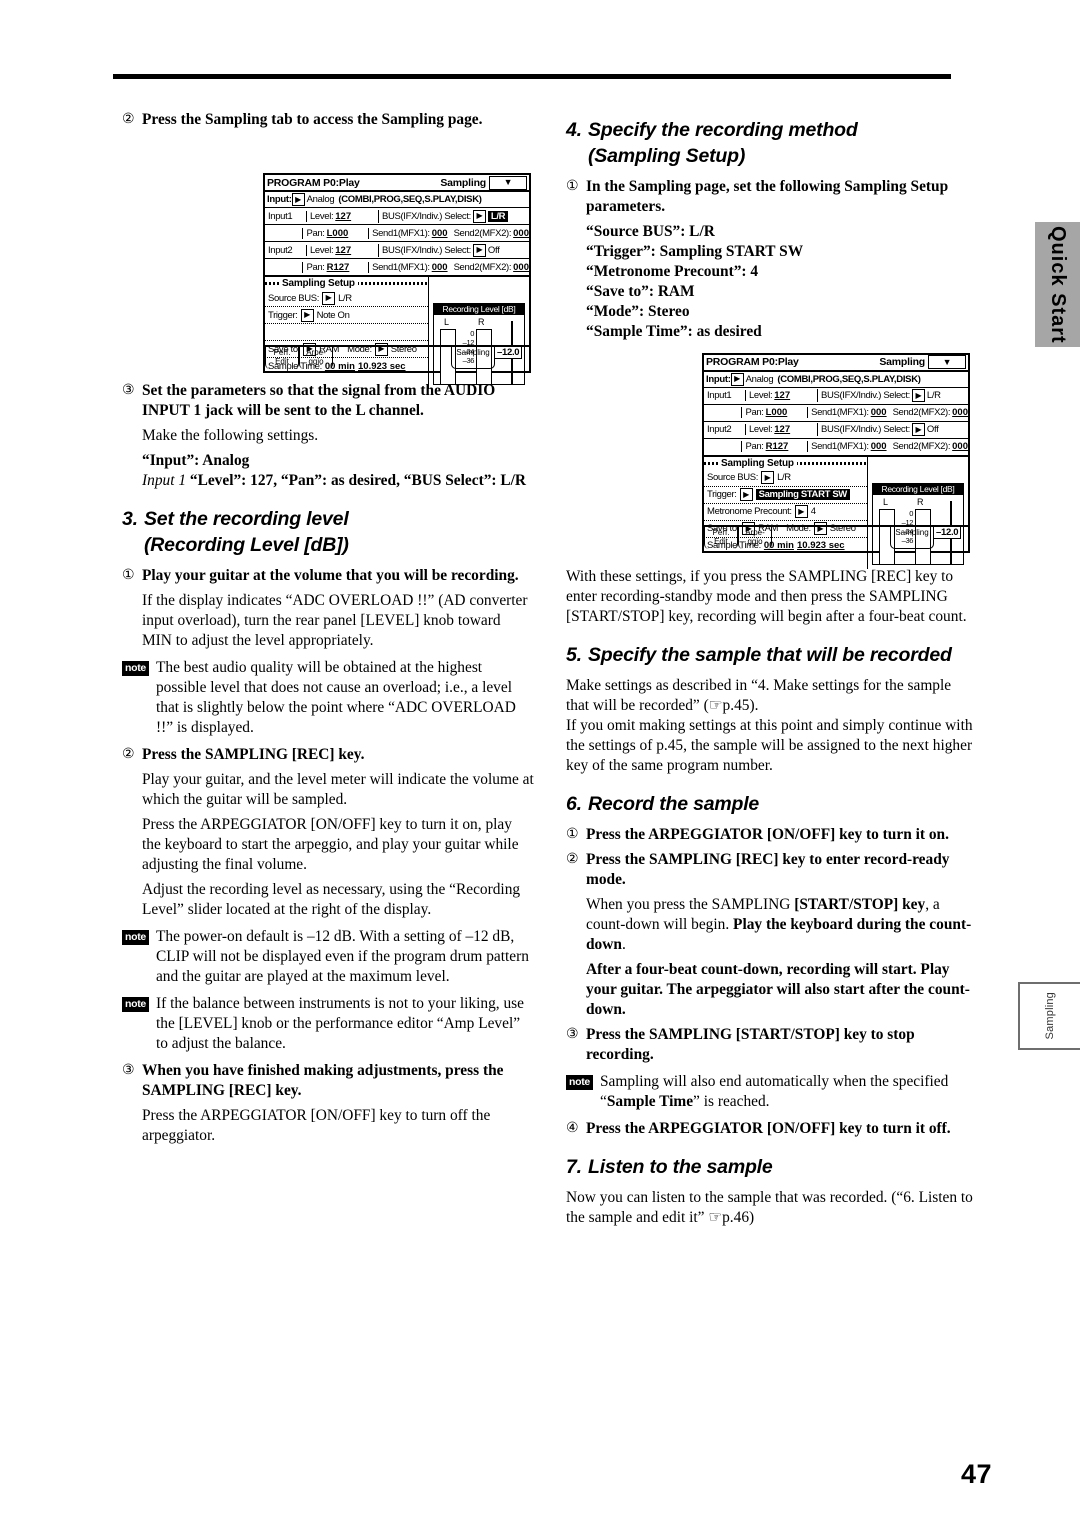 Image resolution: width=1080 pixels, height=1528 pixels. What do you see at coordinates (498, 216) in the screenshot?
I see `lcd1-input1-bus-value: L/R` at bounding box center [498, 216].